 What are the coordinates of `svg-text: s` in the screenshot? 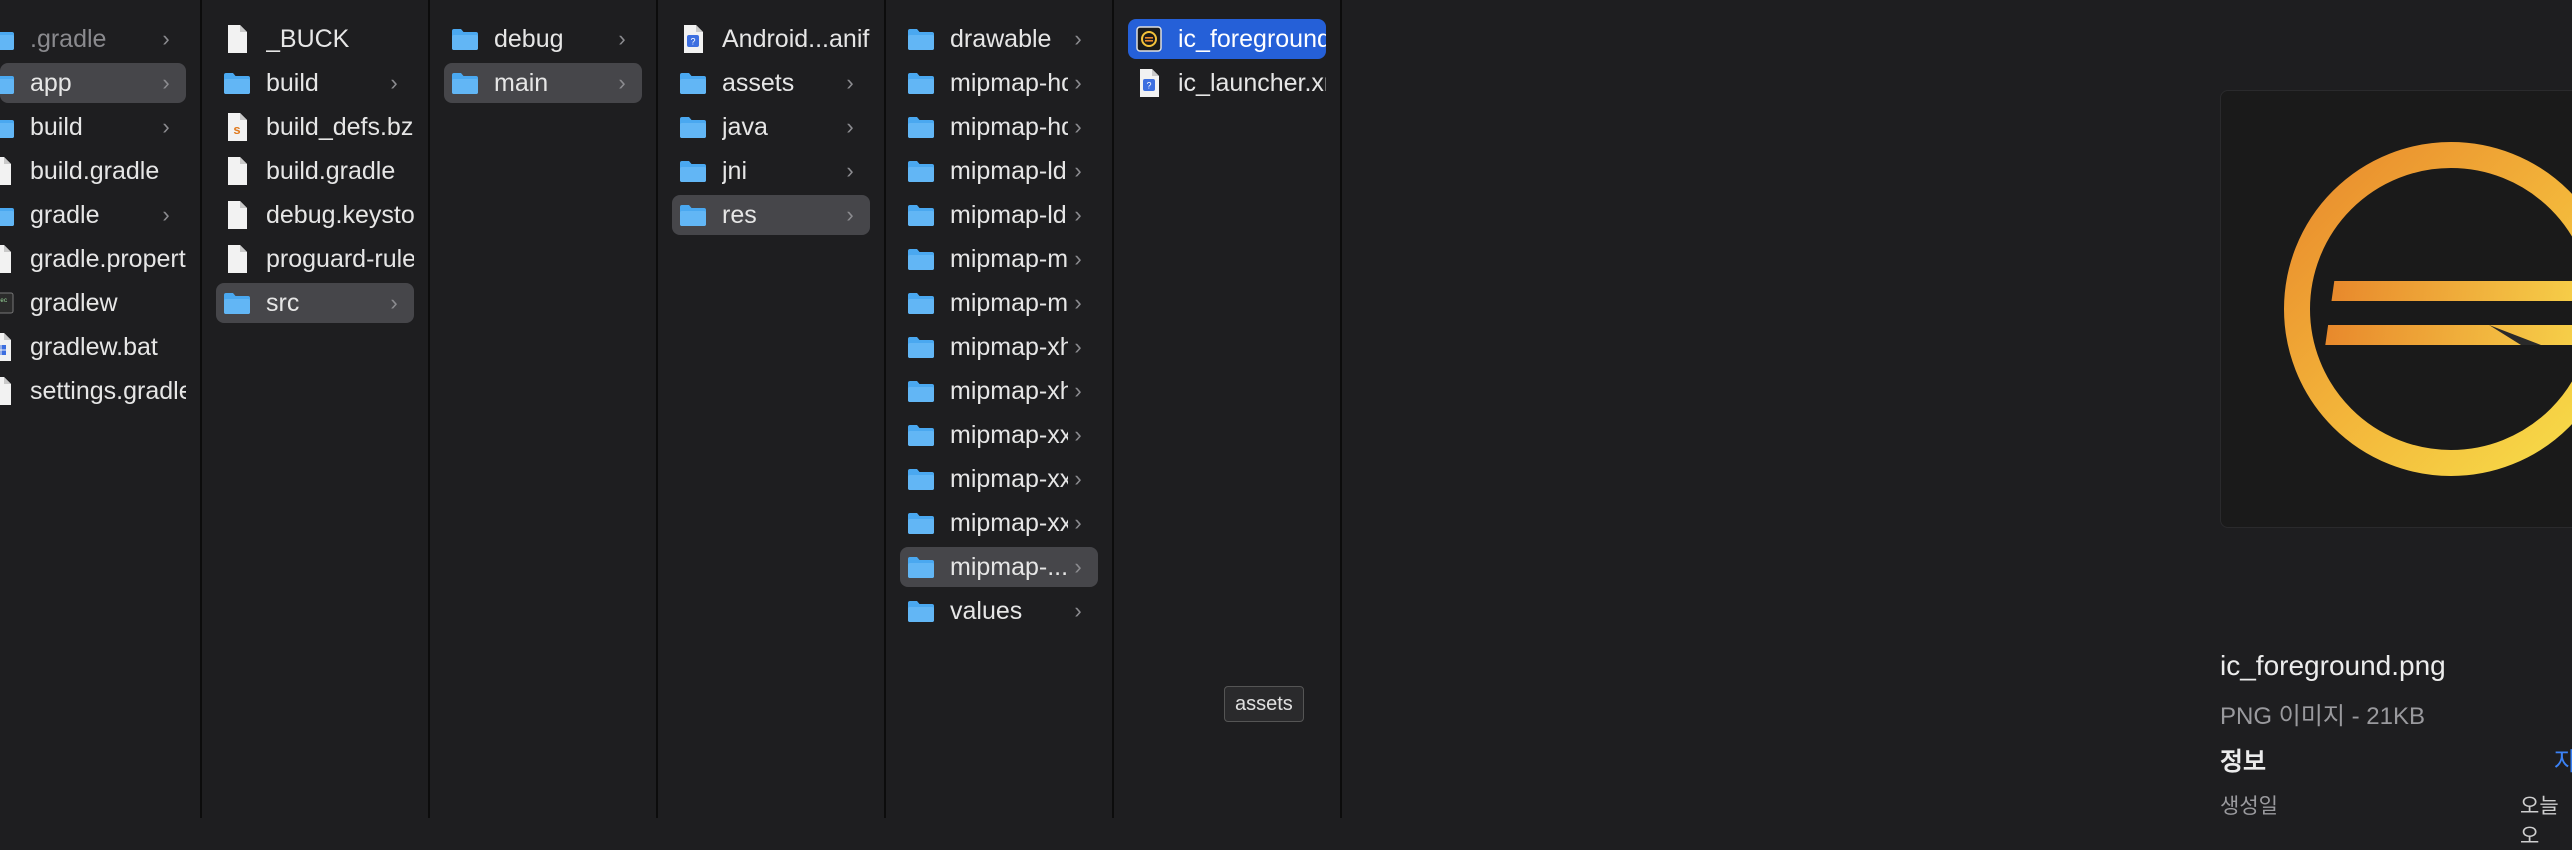 It's located at (236, 129).